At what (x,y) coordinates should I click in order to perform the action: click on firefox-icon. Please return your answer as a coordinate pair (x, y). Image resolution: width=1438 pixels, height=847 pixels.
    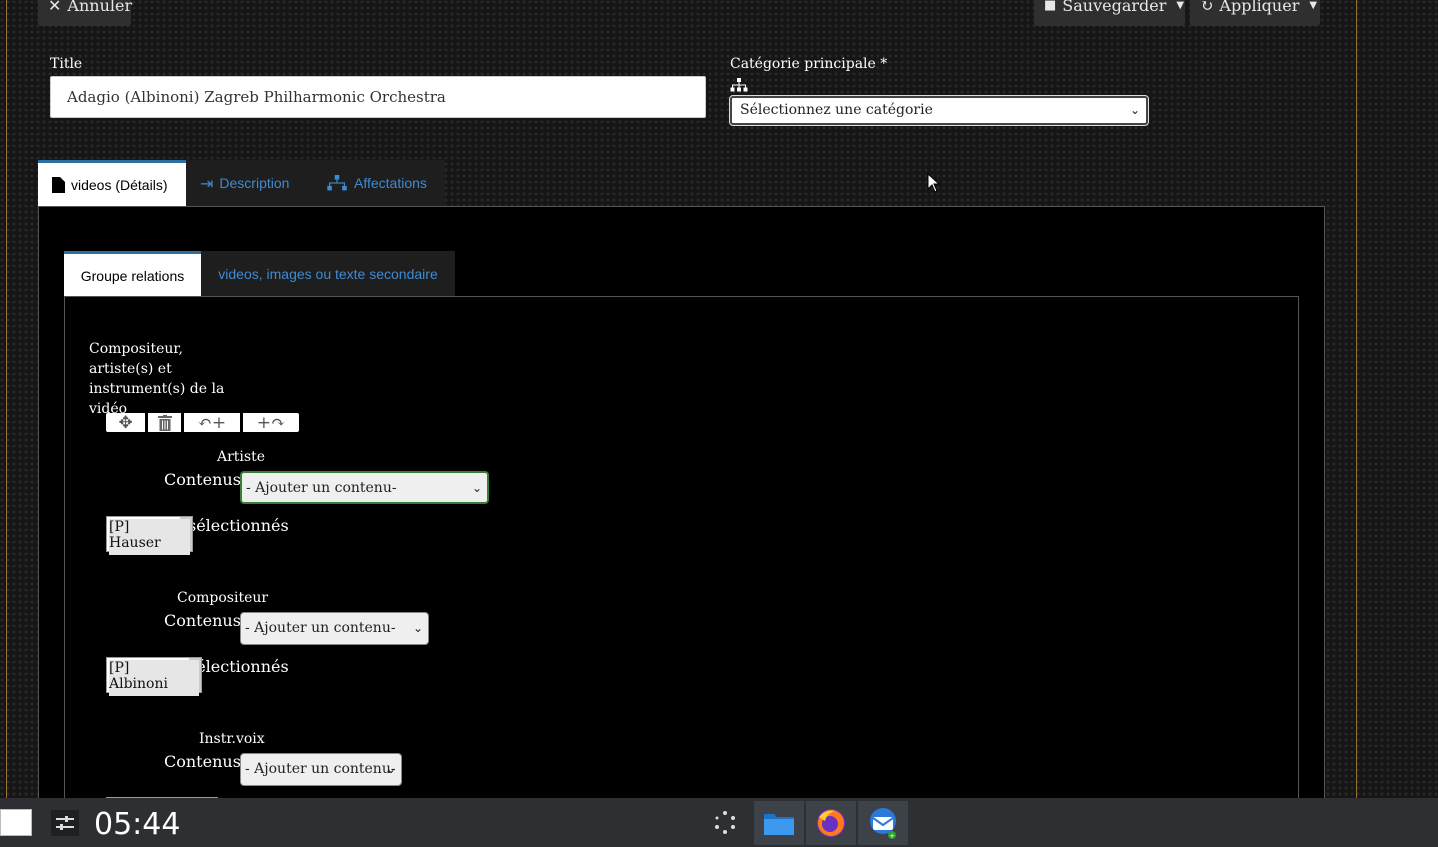
    Looking at the image, I should click on (831, 823).